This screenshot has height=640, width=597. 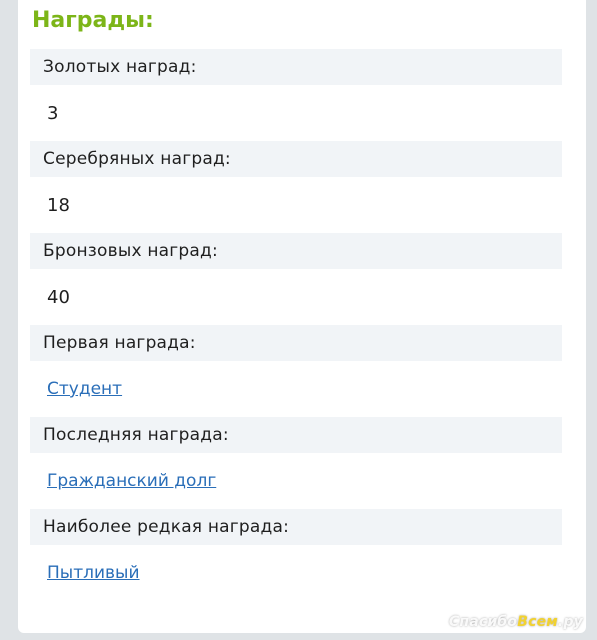 I want to click on award-value-silver: 18, so click(x=296, y=205).